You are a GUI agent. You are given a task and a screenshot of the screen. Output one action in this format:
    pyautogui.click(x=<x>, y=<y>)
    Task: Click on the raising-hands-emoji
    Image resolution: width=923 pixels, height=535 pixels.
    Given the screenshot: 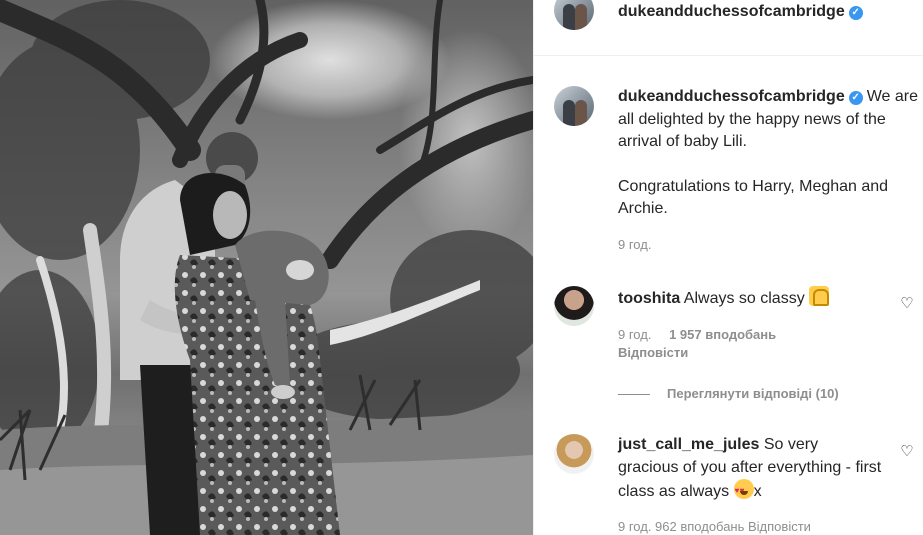 What is the action you would take?
    pyautogui.click(x=819, y=296)
    